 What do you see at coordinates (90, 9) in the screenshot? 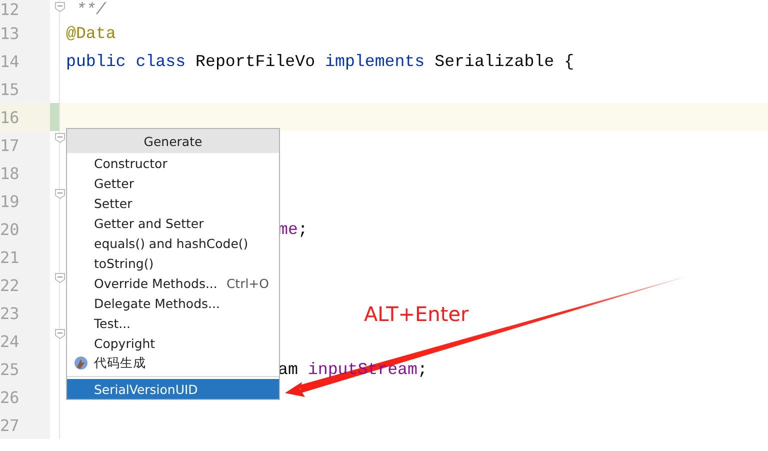
I see `code-token: **/` at bounding box center [90, 9].